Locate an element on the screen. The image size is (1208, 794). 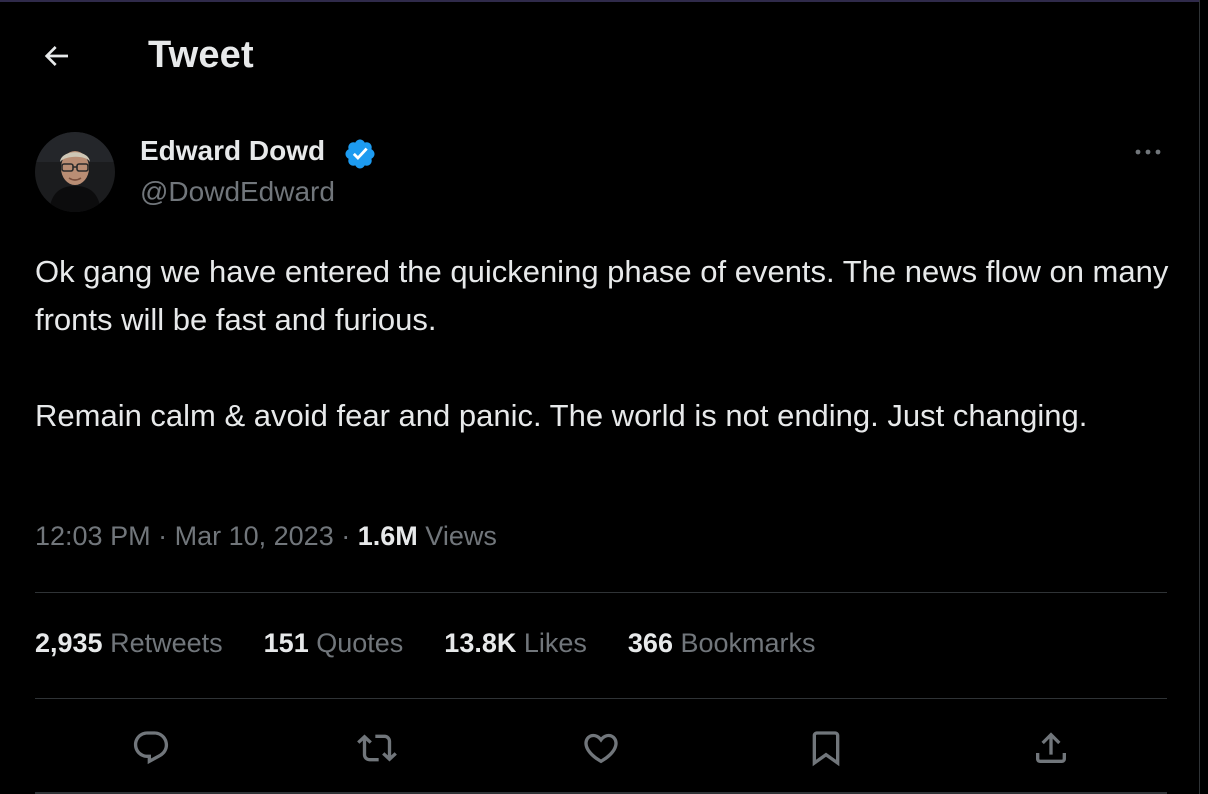
window-right-border is located at coordinates (1203, 397).